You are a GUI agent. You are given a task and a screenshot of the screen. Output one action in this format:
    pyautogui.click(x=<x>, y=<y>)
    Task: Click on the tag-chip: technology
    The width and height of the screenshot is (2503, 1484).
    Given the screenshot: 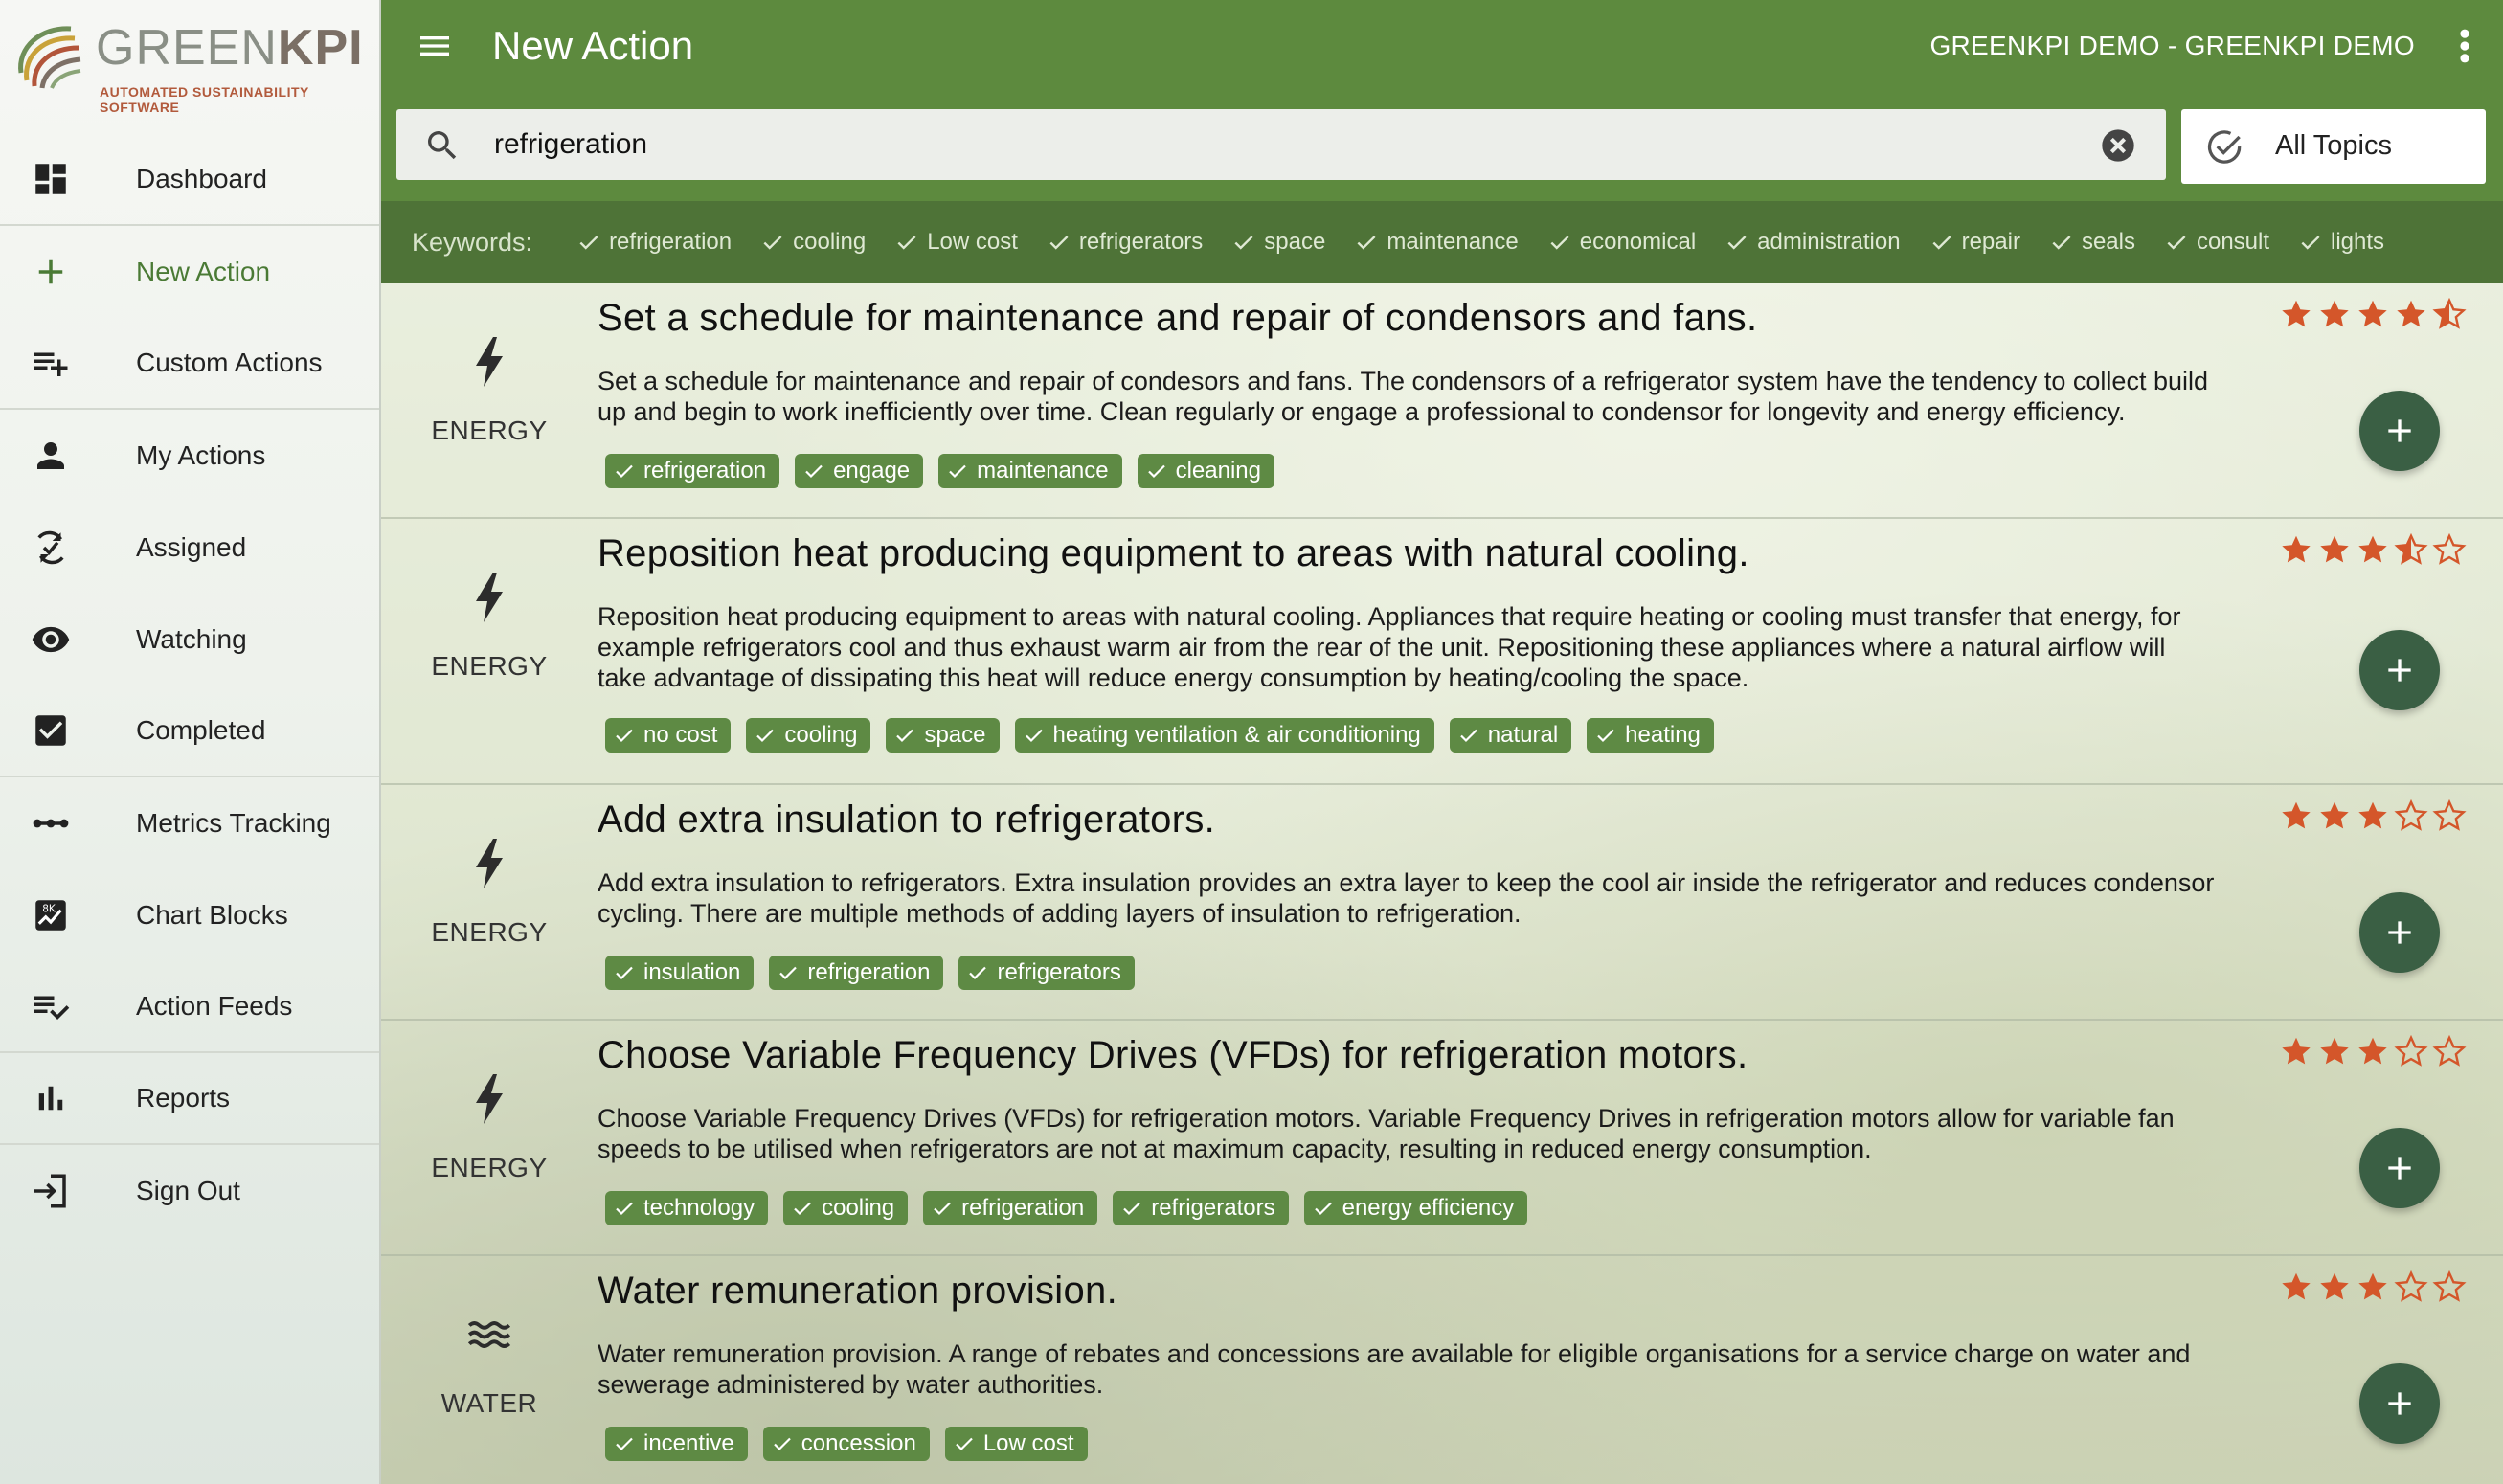 What is the action you would take?
    pyautogui.click(x=687, y=1208)
    